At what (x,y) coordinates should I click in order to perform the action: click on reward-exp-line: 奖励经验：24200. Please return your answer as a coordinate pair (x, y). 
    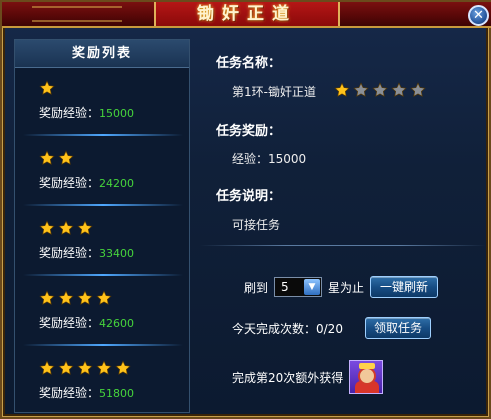
    Looking at the image, I should click on (86, 182).